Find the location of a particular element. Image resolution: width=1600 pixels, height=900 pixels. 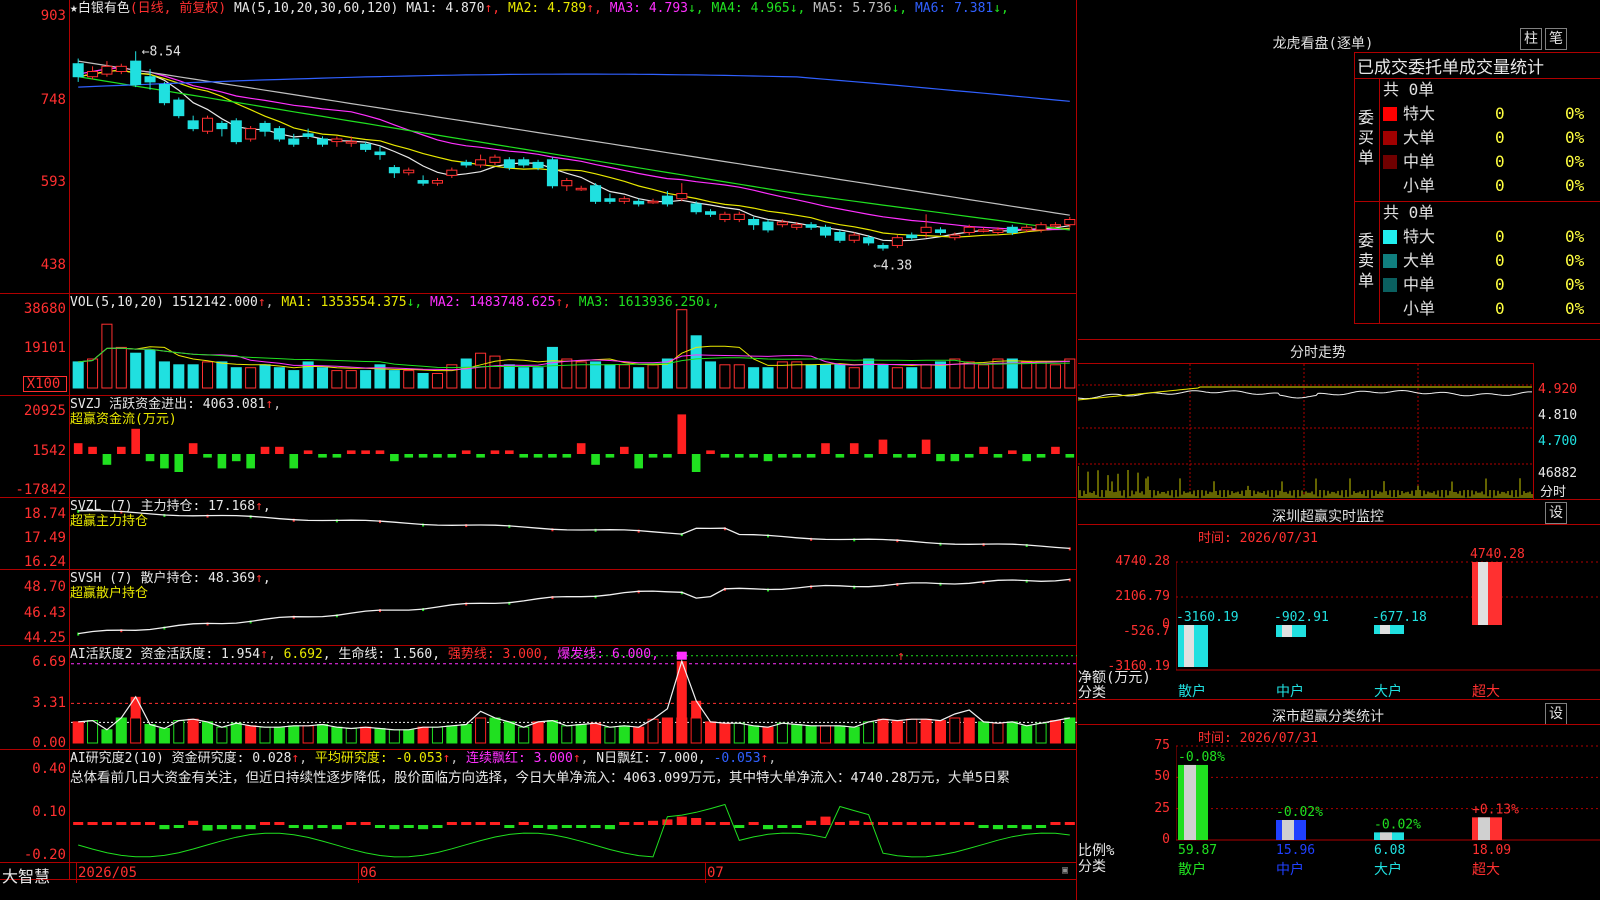

sz-monitor-settings-button: 设 is located at coordinates (1556, 513).